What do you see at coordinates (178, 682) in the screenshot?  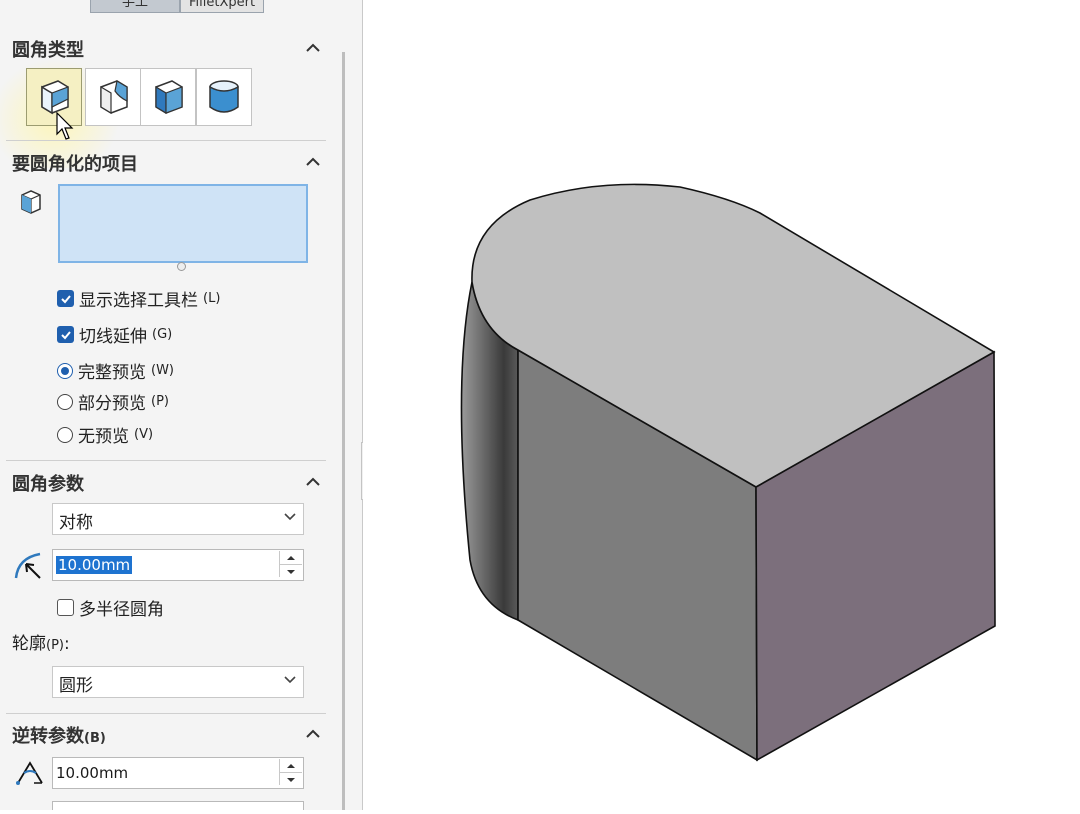 I see `profile-select: 圆形` at bounding box center [178, 682].